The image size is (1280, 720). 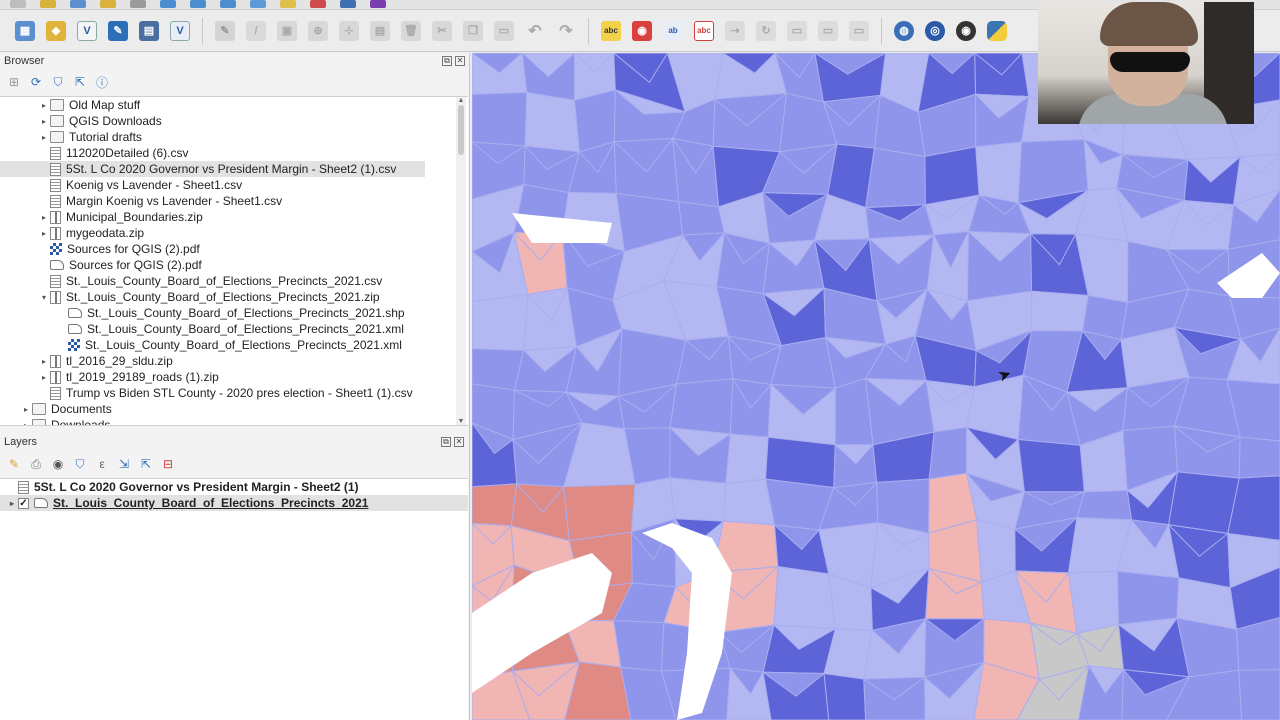 I want to click on browser-item: ▸ tl_2019_29189_roads (1).zip, so click(x=234, y=377).